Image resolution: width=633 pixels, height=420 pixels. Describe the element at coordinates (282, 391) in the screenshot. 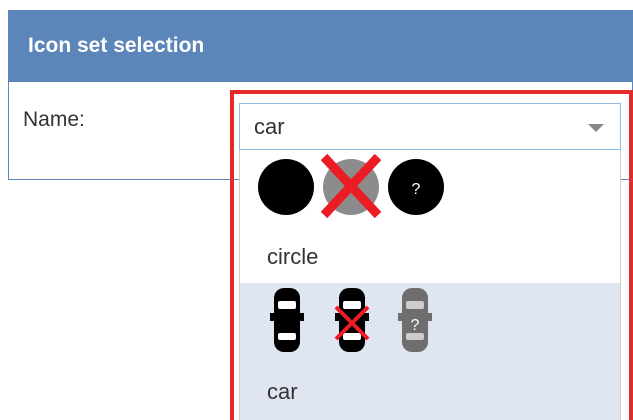

I see `option-label-car: car` at that location.